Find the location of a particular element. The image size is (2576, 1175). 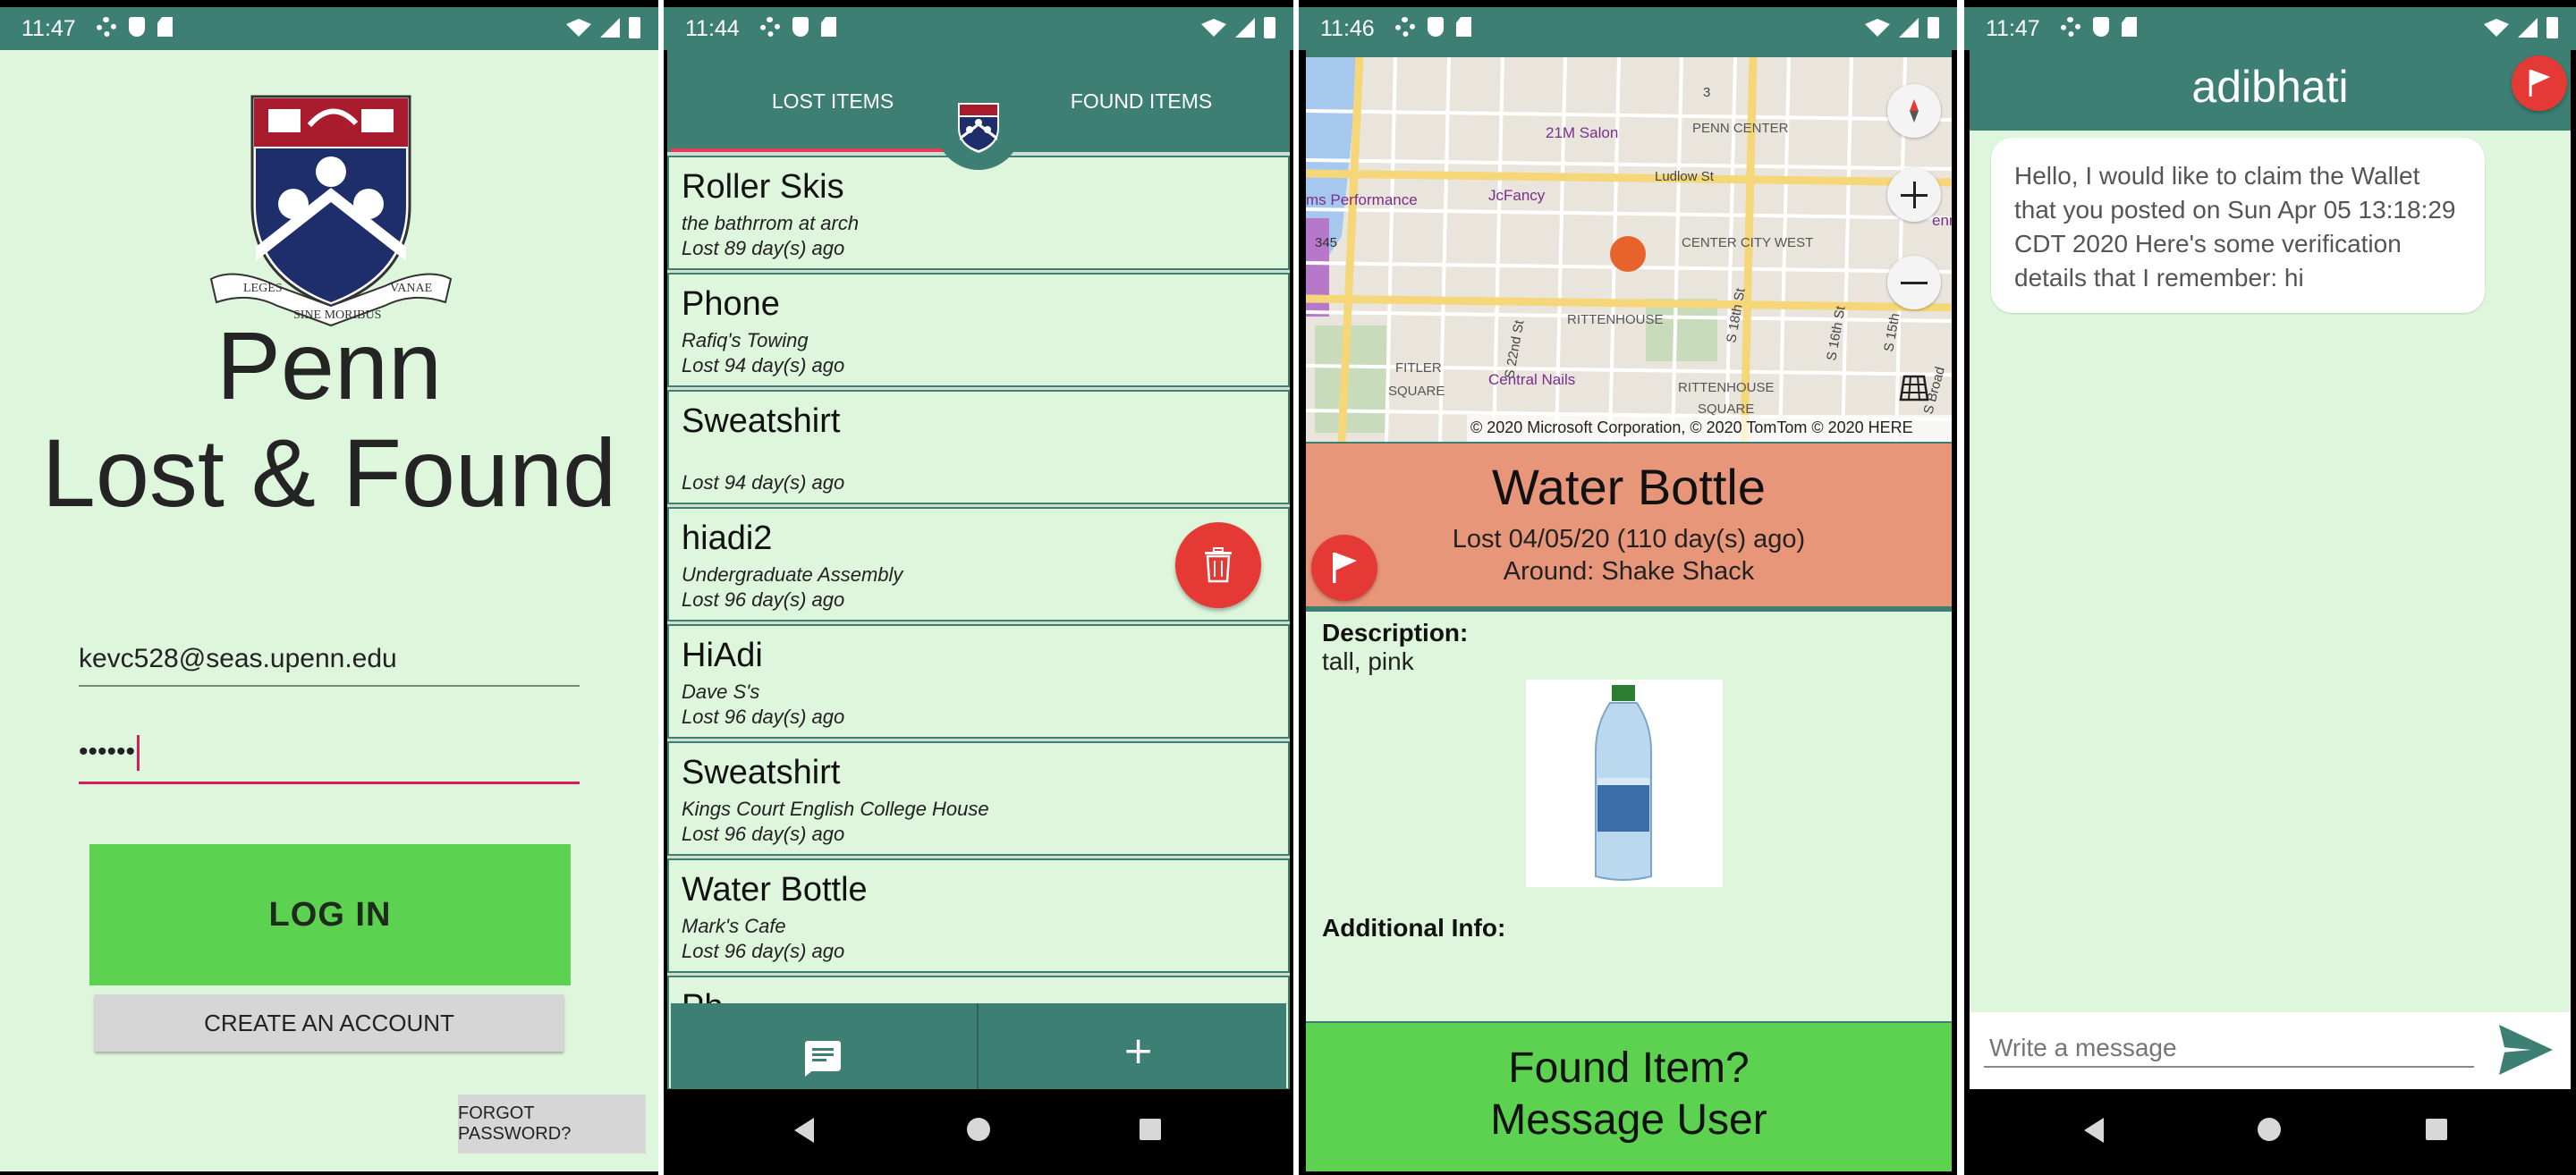

add-item-button: + is located at coordinates (1138, 1050).